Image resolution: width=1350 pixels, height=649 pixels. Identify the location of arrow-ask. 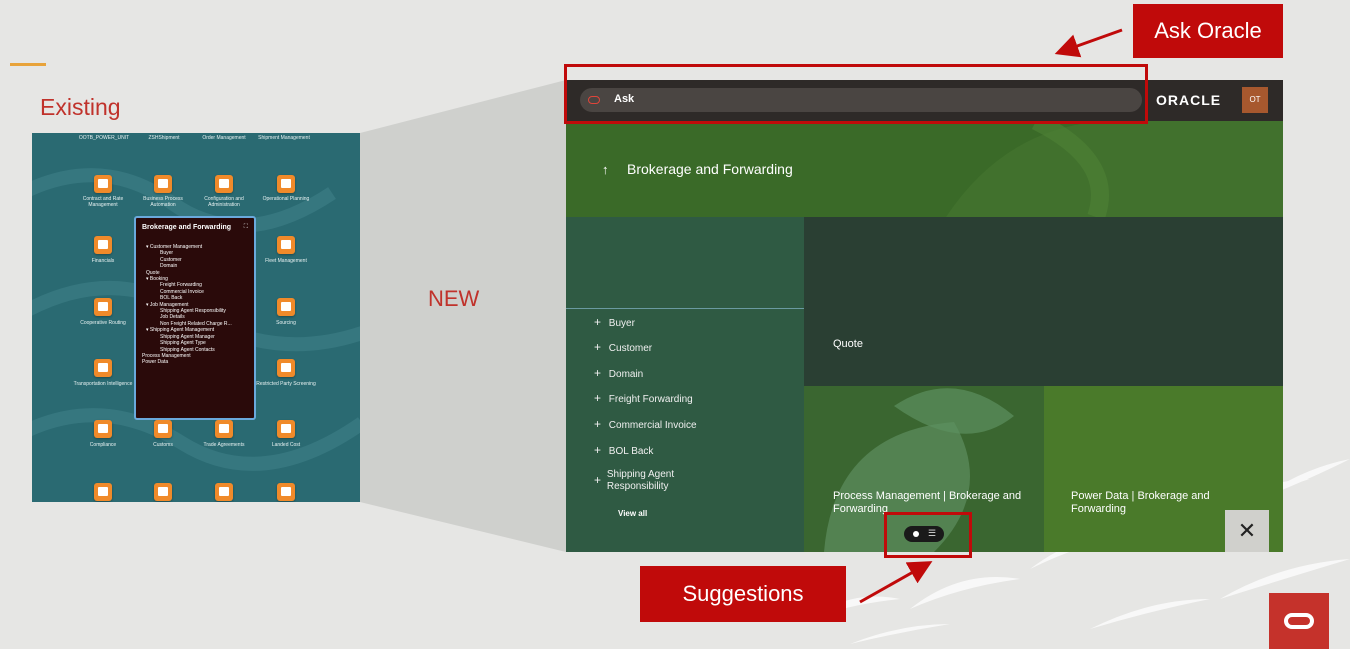
(1088, 43).